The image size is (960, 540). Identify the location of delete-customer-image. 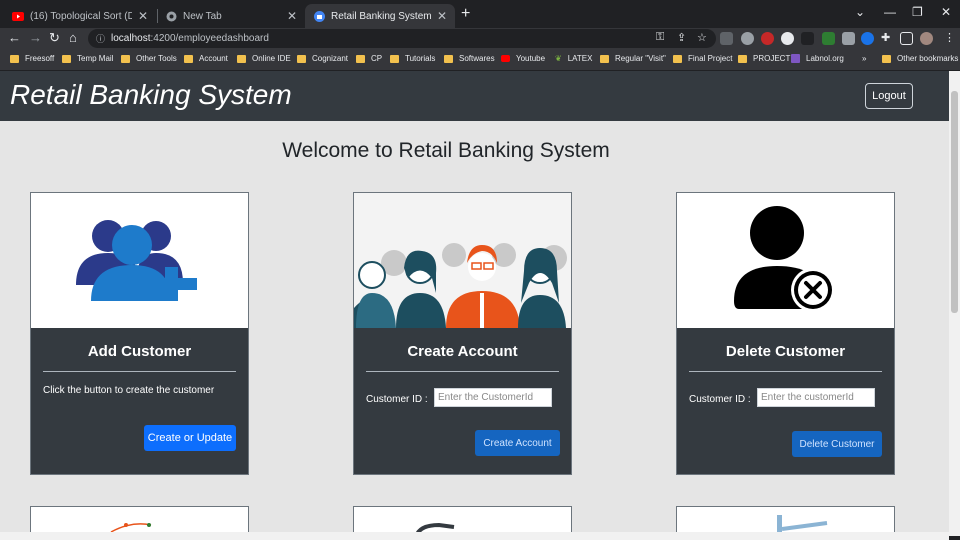
(785, 260).